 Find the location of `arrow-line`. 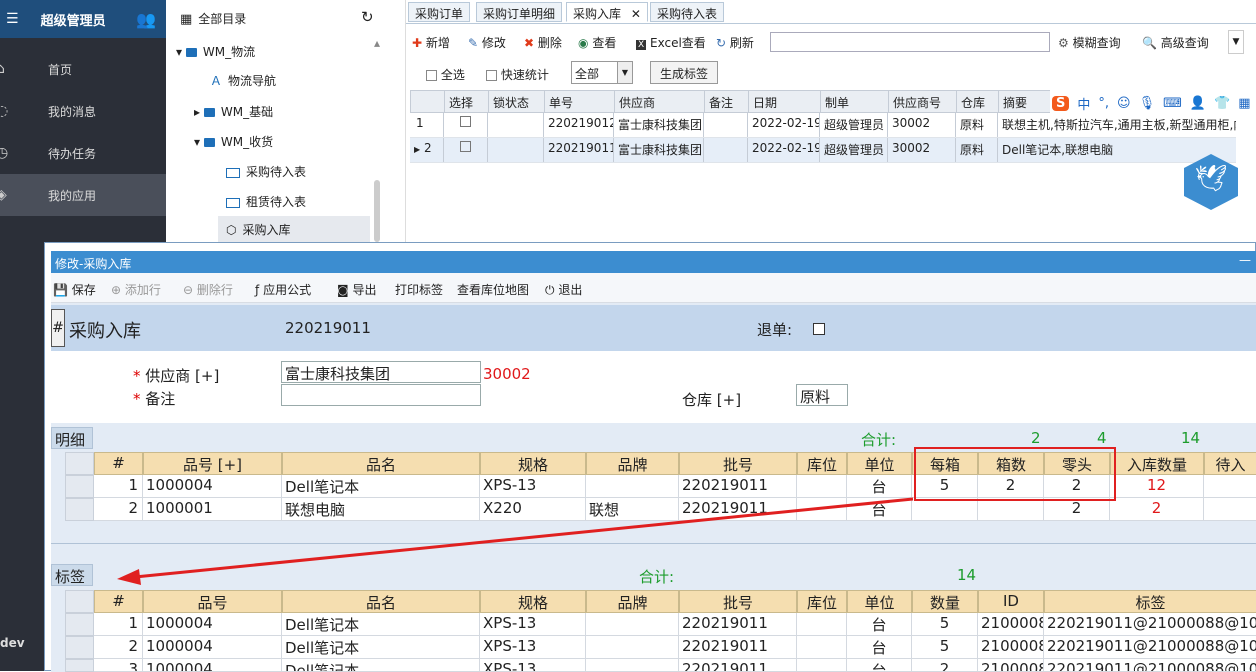

arrow-line is located at coordinates (524, 538).